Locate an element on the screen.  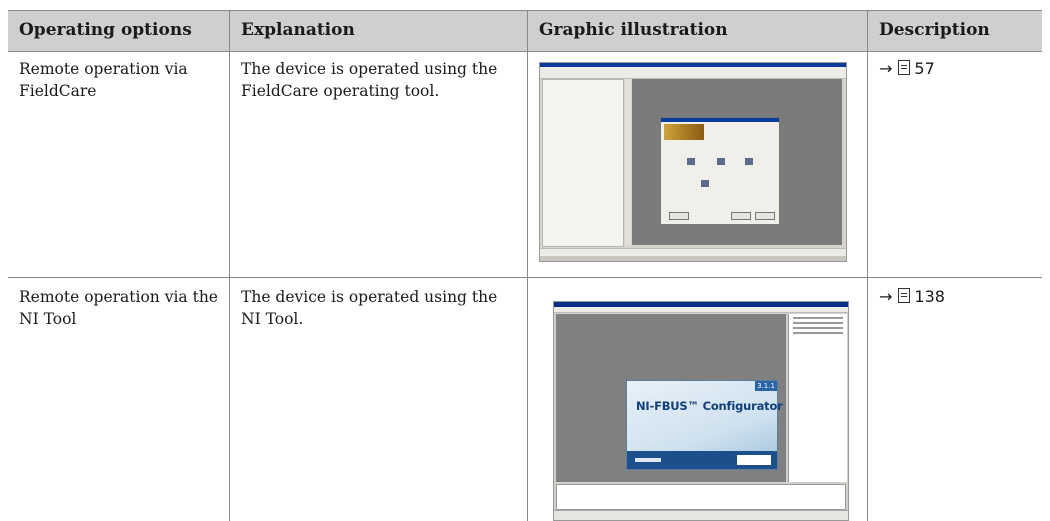
ni-configurator-screenshot: 3.1.1 NI-FBUS™ Configurator is located at coordinates (701, 411).